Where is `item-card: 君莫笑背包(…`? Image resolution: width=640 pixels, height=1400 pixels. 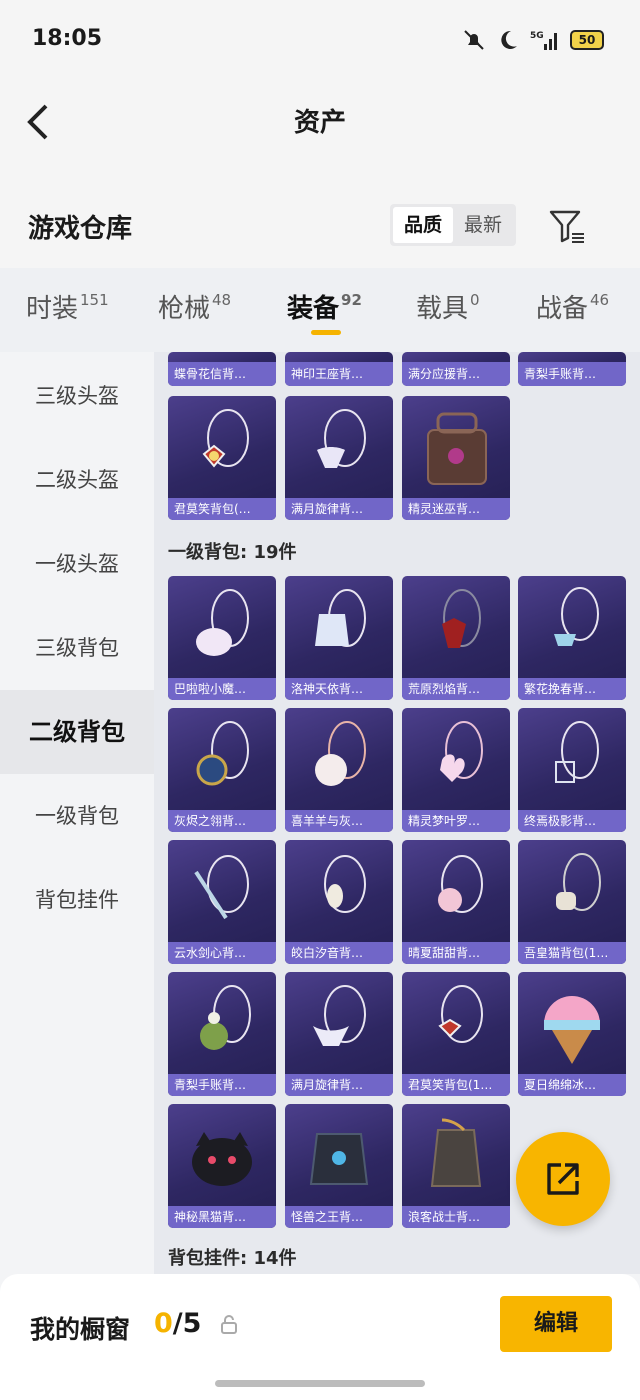 item-card: 君莫笑背包(… is located at coordinates (222, 458).